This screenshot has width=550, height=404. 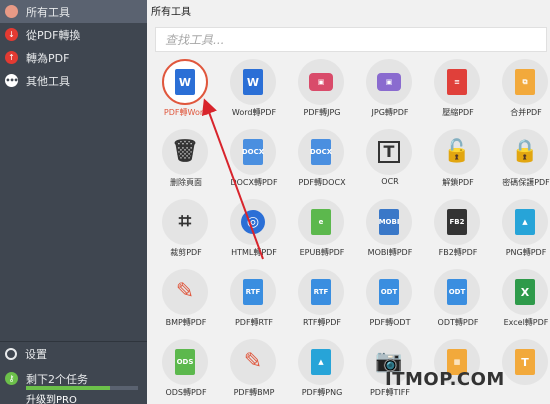 What do you see at coordinates (53, 35) in the screenshot?
I see `sidebar-item-label: 從PDF轉換` at bounding box center [53, 35].